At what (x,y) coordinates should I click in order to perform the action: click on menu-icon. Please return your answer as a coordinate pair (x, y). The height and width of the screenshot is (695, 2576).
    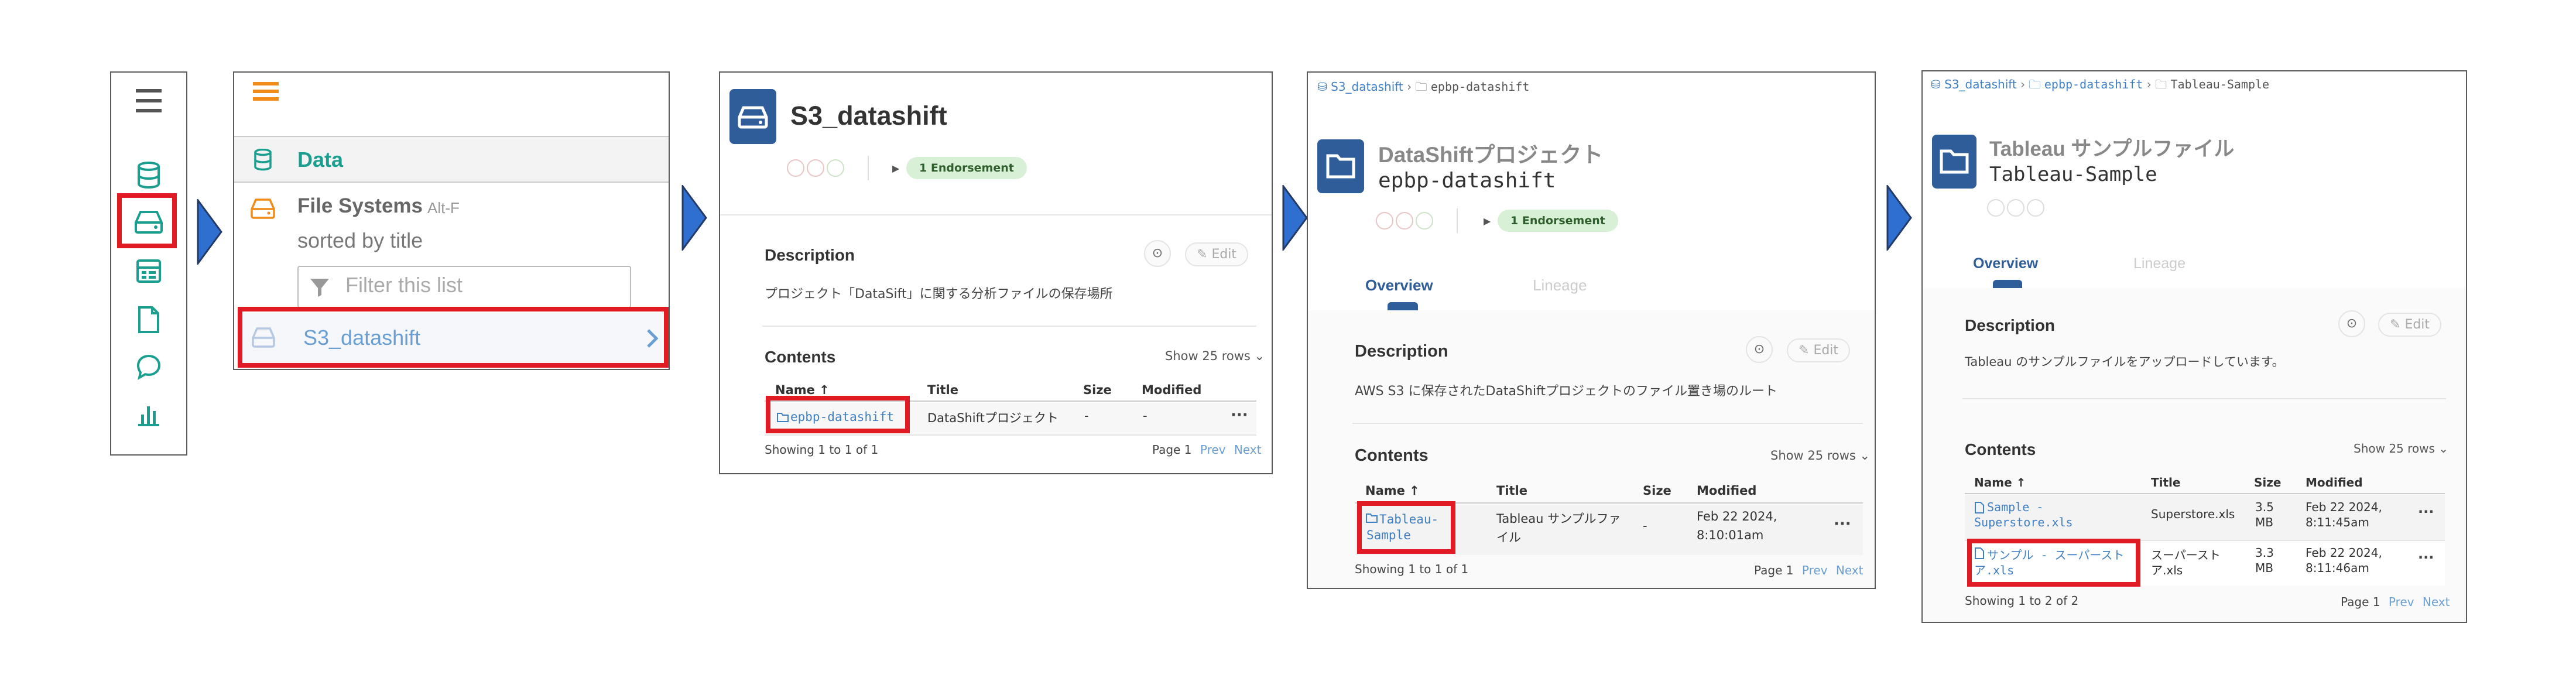
    Looking at the image, I should click on (148, 101).